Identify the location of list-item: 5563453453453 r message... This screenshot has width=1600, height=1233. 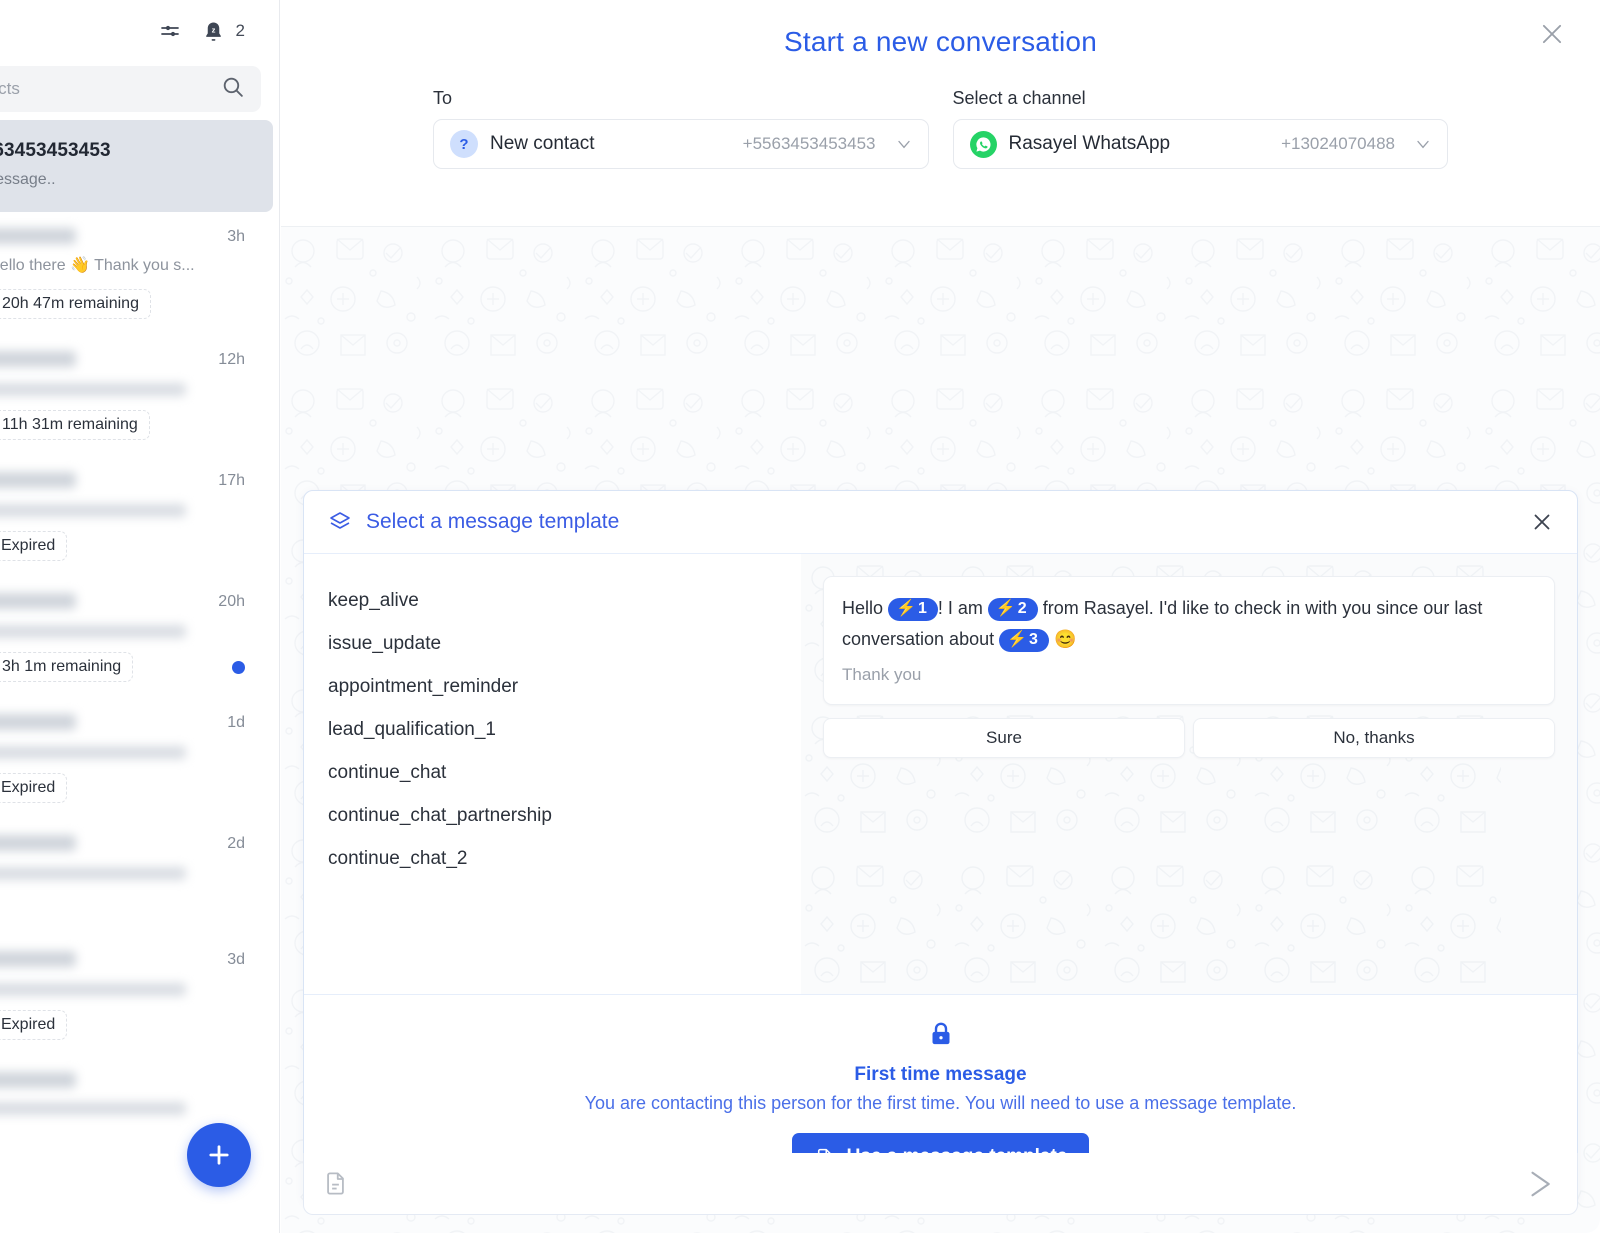
(136, 166).